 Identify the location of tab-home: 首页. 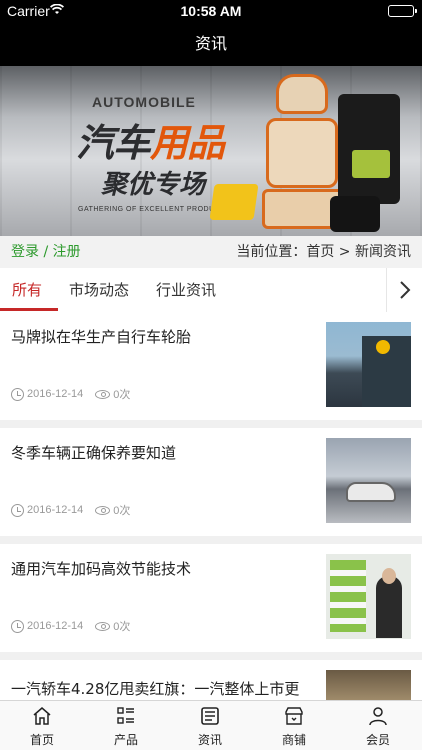
(42, 725).